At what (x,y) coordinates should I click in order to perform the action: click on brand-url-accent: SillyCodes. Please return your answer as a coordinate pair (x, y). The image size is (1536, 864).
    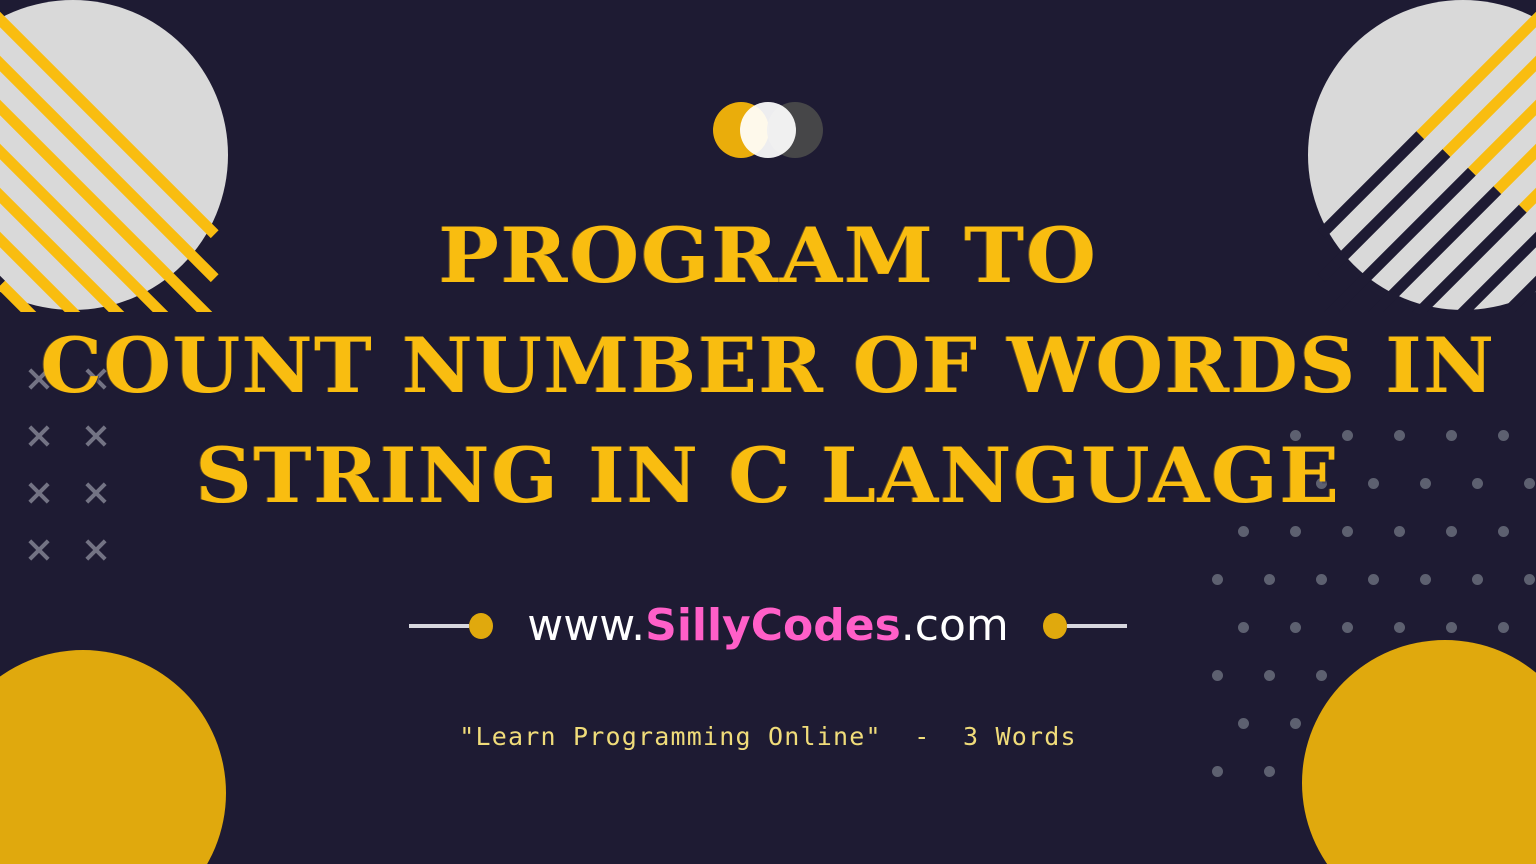
    Looking at the image, I should click on (773, 625).